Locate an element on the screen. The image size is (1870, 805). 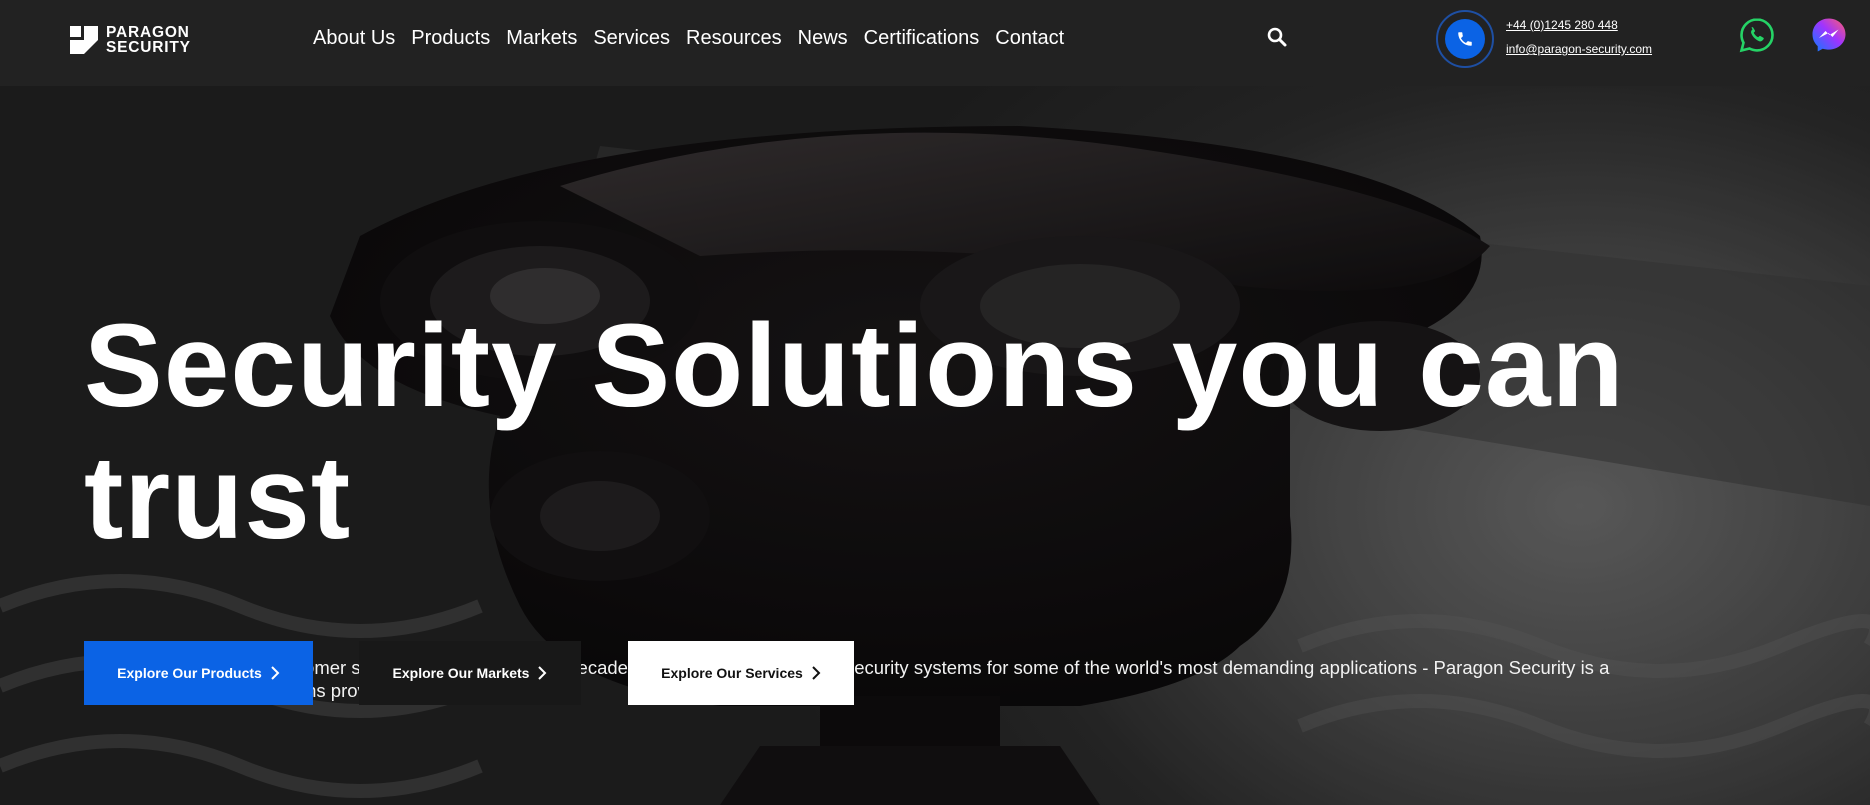
explore-markets-label: Explore Our Markets is located at coordinates (461, 673).